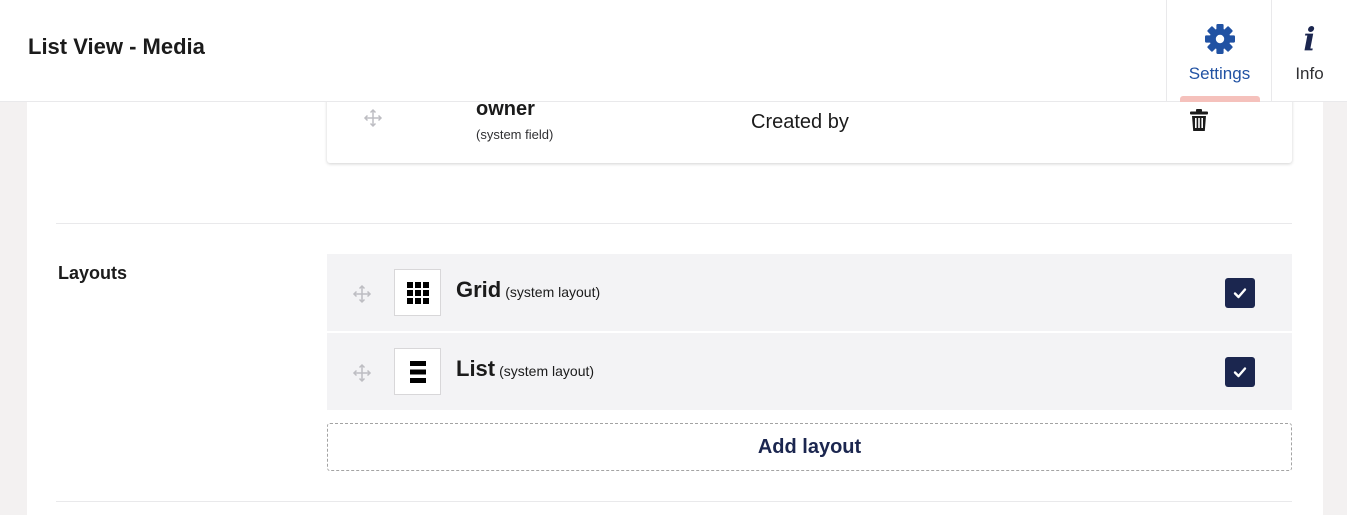 The image size is (1347, 515). Describe the element at coordinates (116, 46) in the screenshot. I see `page-title: List View - Media` at that location.